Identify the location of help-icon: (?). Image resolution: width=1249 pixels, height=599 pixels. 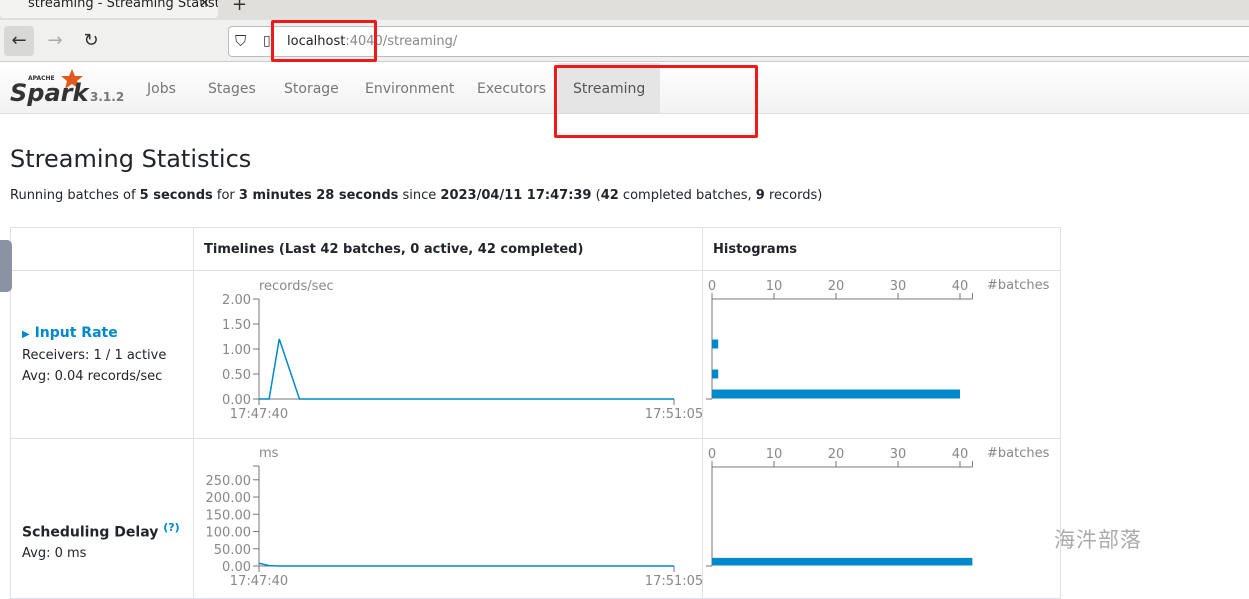
(171, 527).